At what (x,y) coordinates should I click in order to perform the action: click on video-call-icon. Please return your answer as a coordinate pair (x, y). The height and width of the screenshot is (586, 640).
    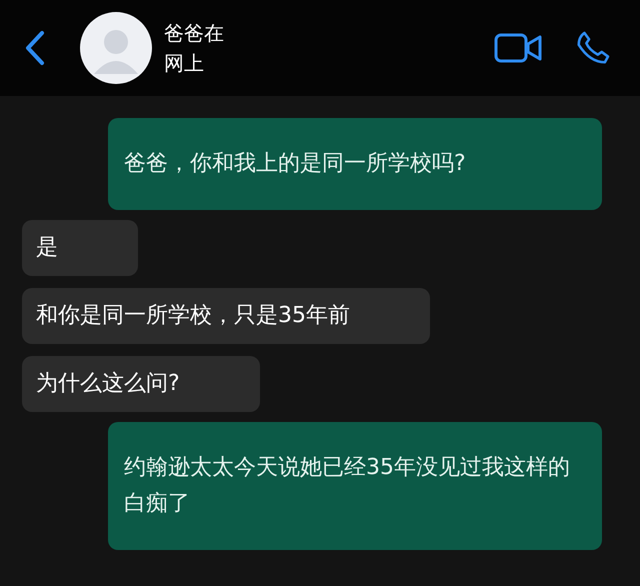
    Looking at the image, I should click on (518, 48).